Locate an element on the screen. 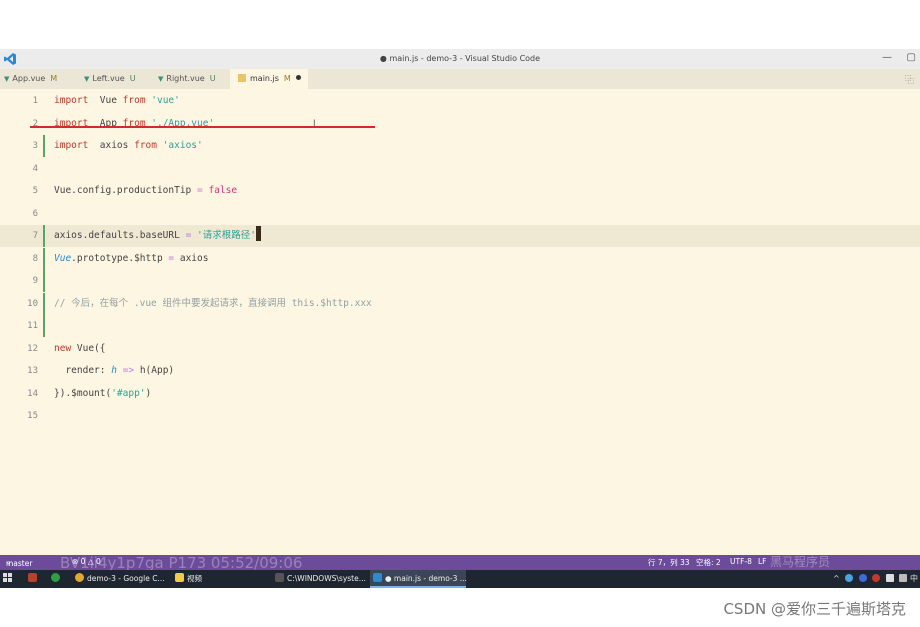  pinned-chrome is located at coordinates (57, 579).